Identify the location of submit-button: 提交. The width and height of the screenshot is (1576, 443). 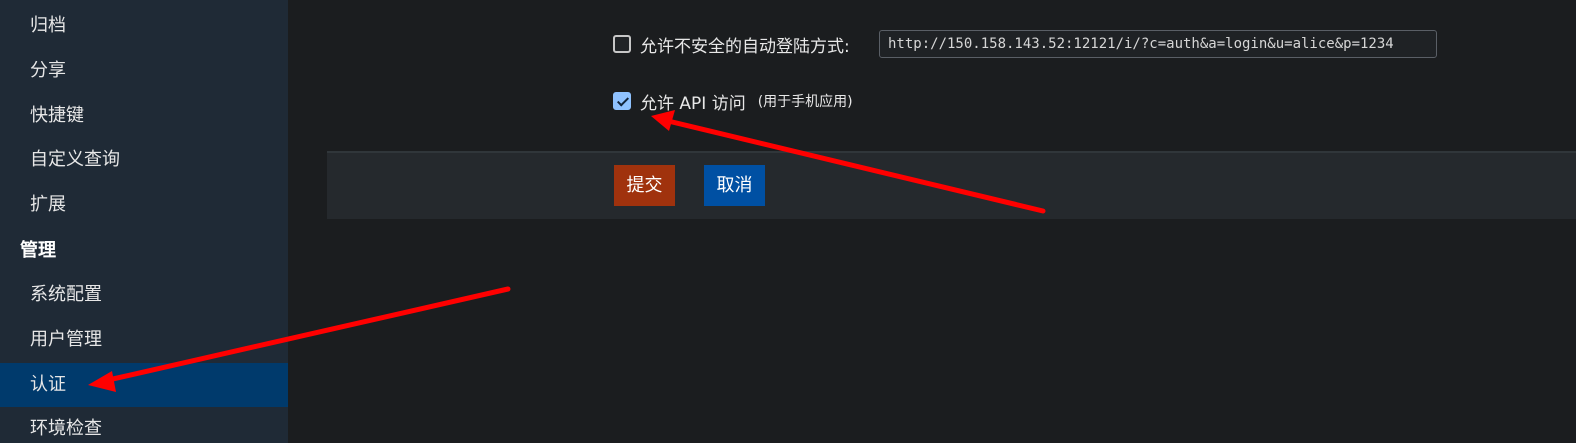
(644, 185).